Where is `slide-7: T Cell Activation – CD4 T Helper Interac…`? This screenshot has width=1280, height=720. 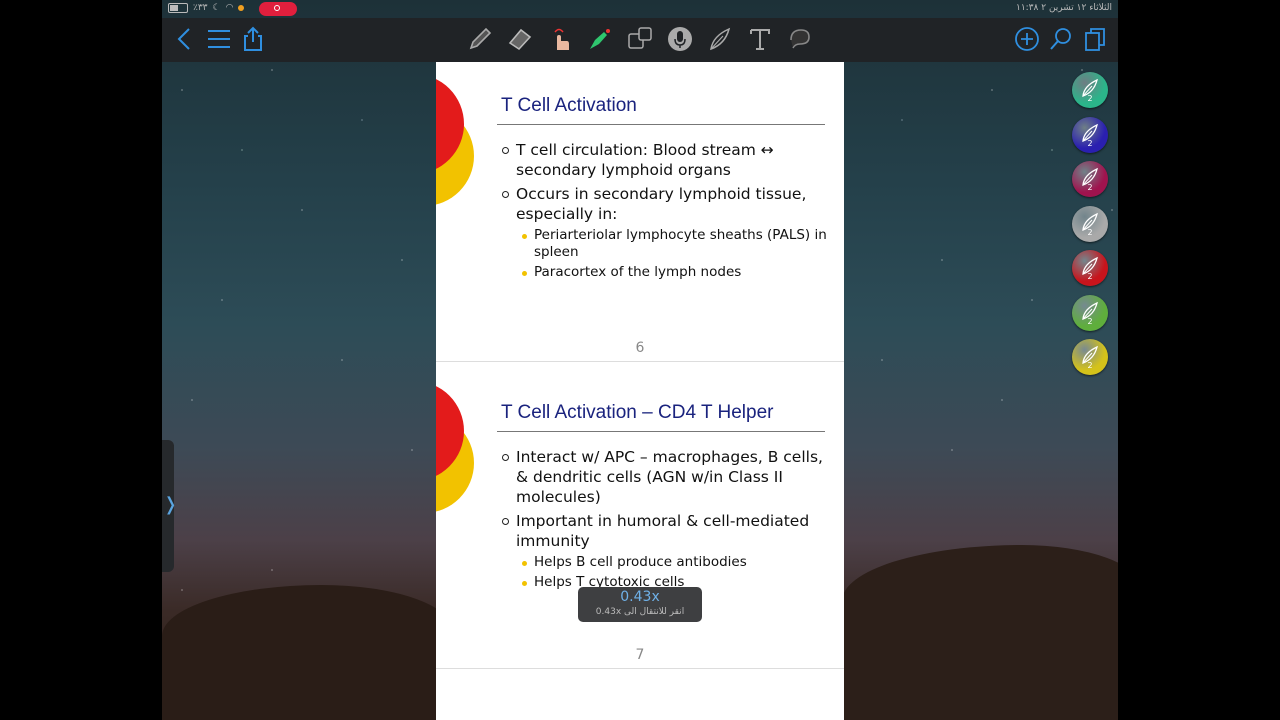
slide-7: T Cell Activation – CD4 T Helper Interac… is located at coordinates (640, 519).